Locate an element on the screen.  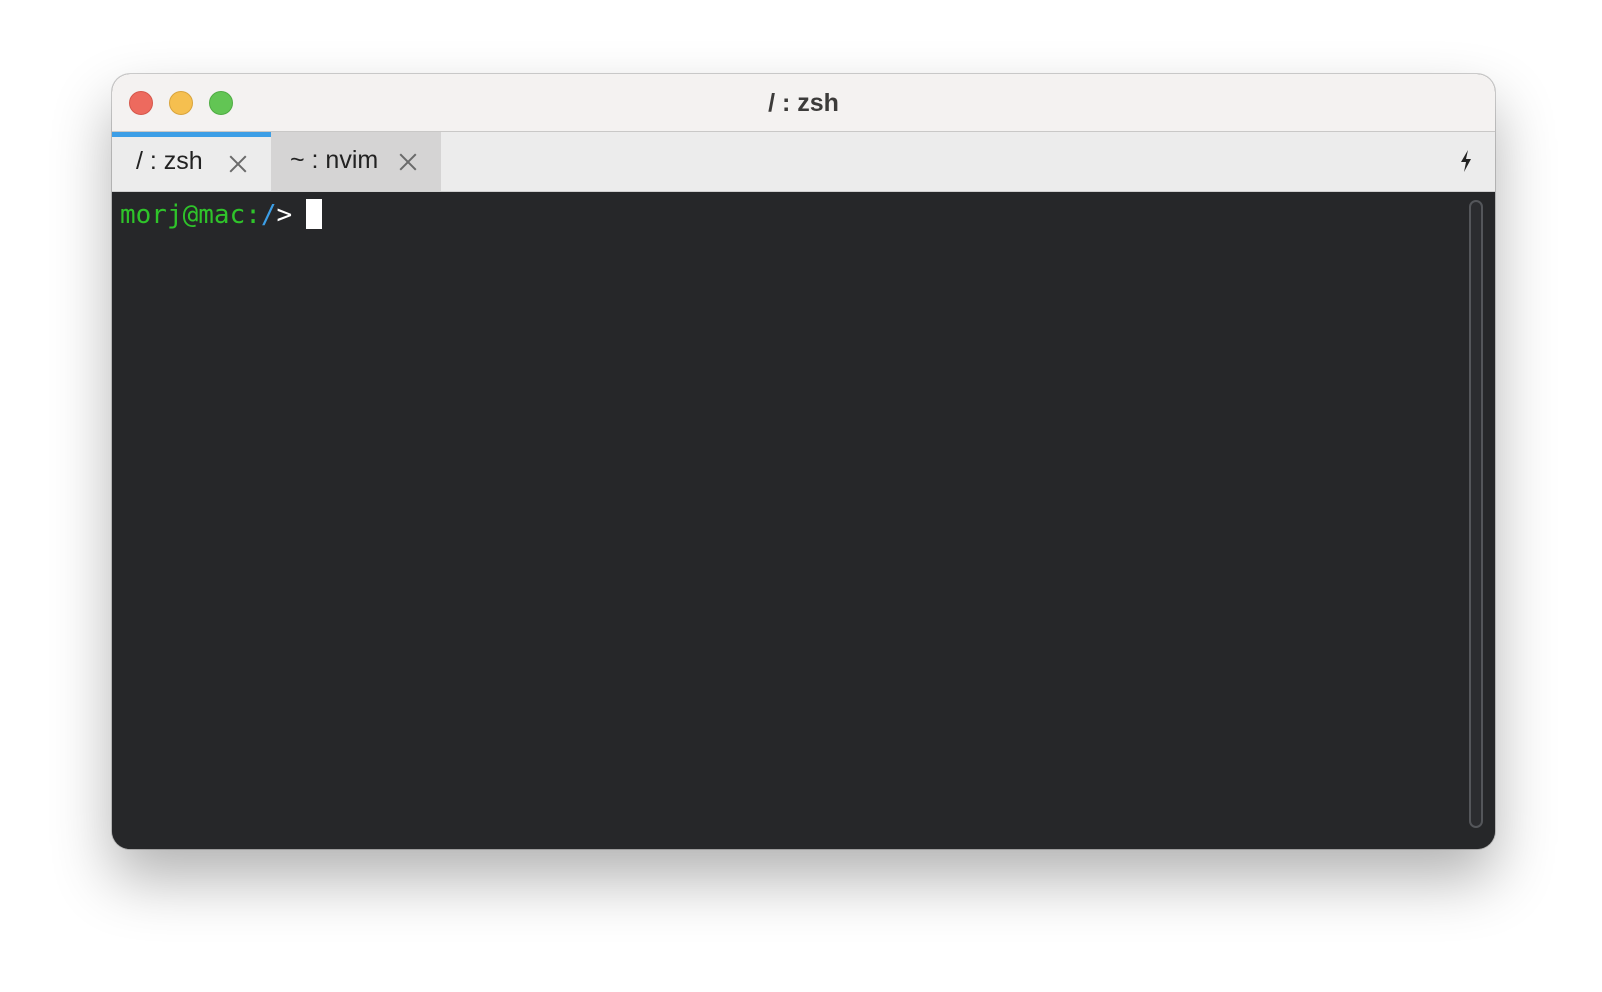
text-cursor is located at coordinates (314, 214).